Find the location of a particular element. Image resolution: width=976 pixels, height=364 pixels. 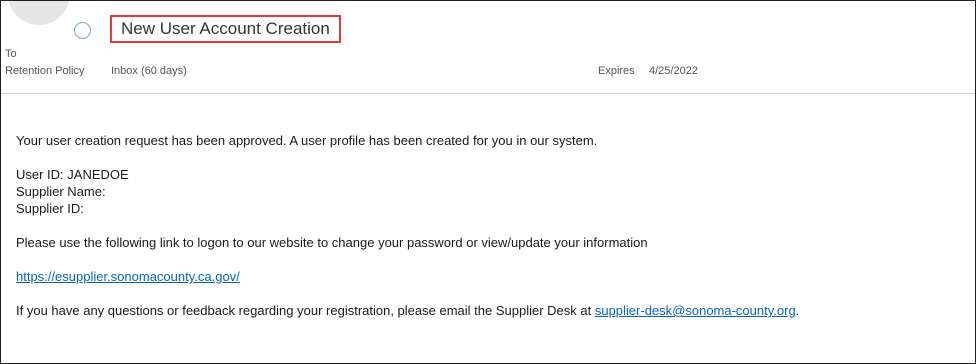

esupplier-link: https://esupplier.sonomacounty.ca.gov/ is located at coordinates (128, 276).